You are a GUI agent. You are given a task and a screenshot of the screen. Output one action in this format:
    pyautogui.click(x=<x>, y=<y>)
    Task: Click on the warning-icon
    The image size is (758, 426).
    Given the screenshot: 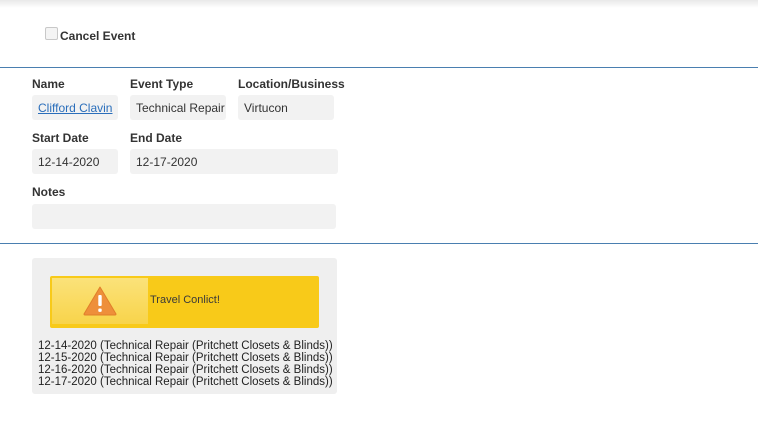 What is the action you would take?
    pyautogui.click(x=100, y=301)
    